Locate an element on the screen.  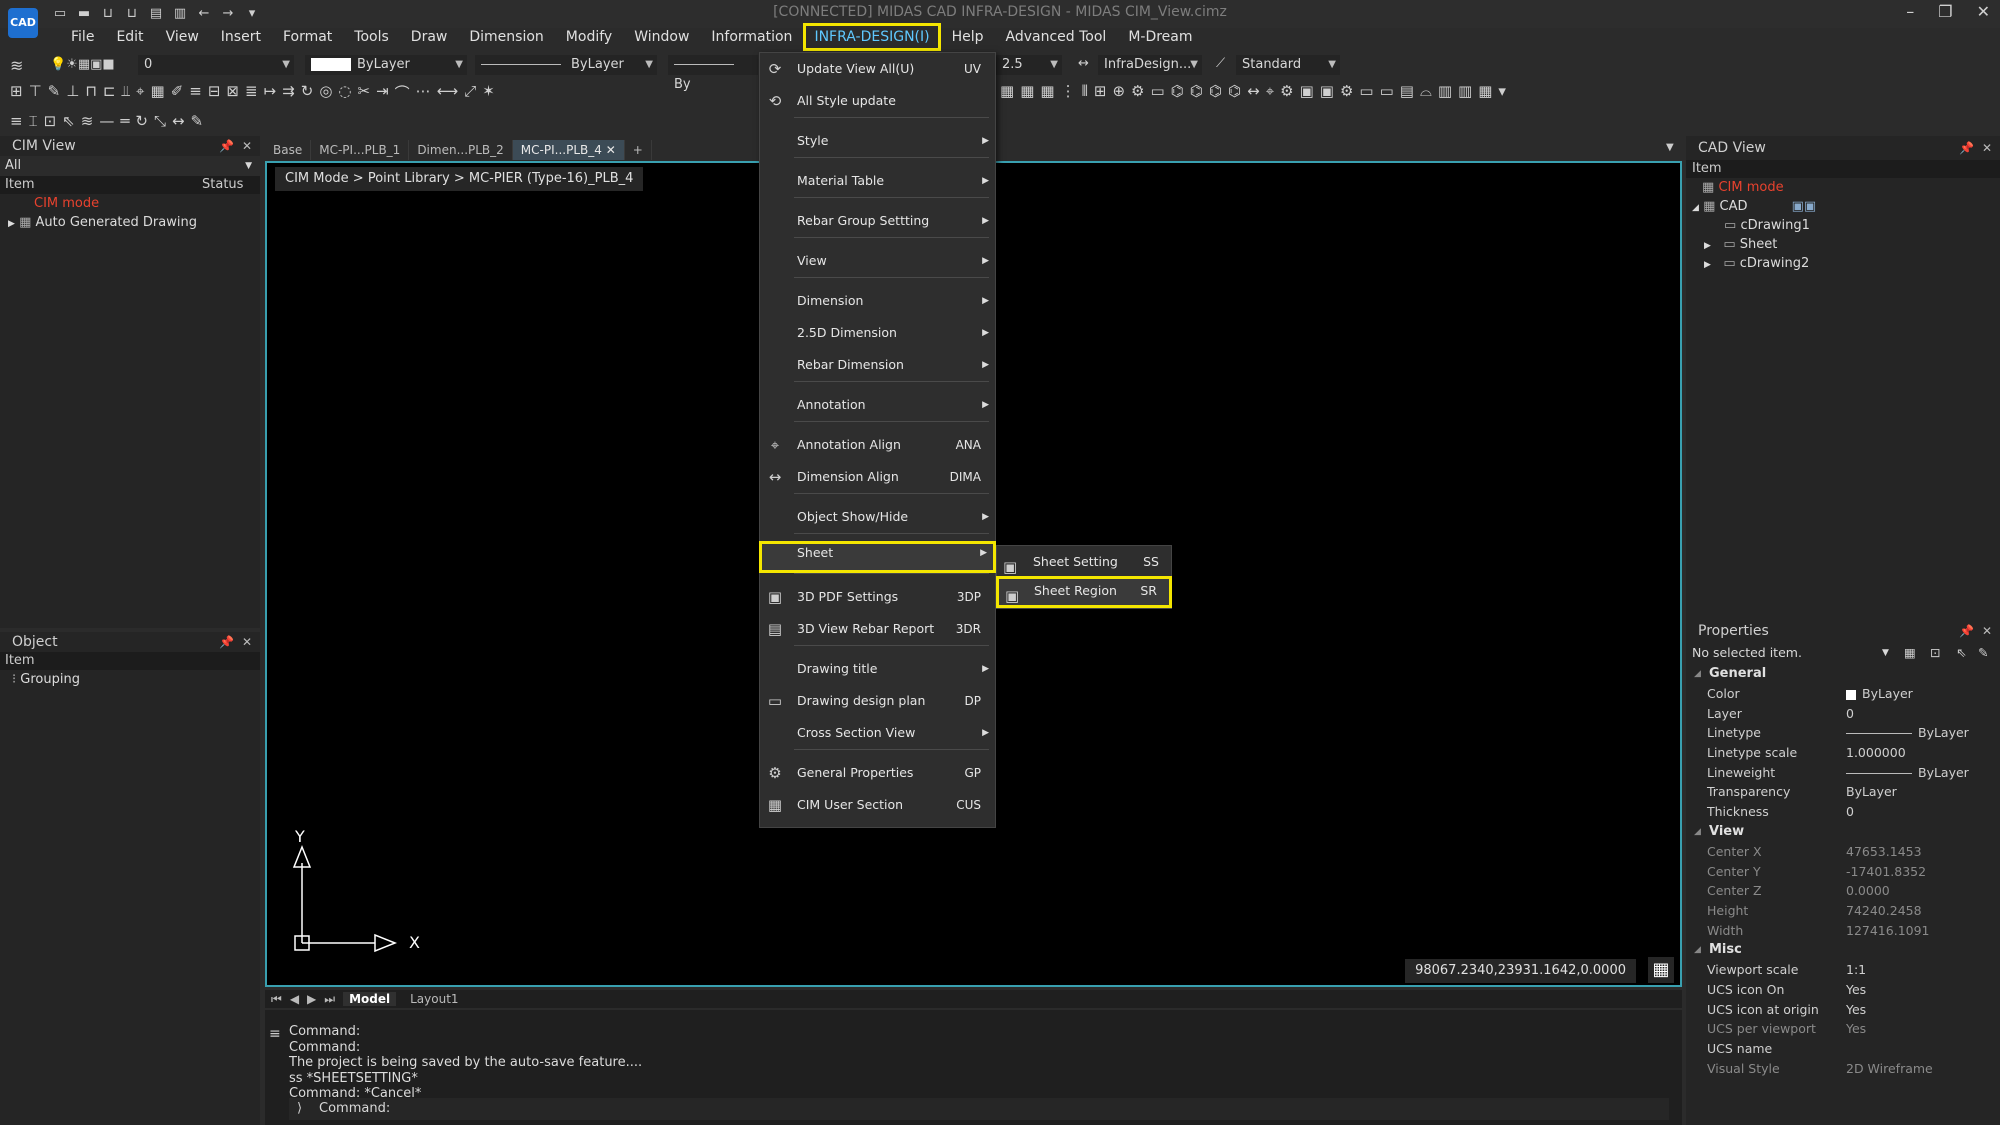
prop-row-transparency: Transparency ByLayer is located at coordinates (1843, 792).